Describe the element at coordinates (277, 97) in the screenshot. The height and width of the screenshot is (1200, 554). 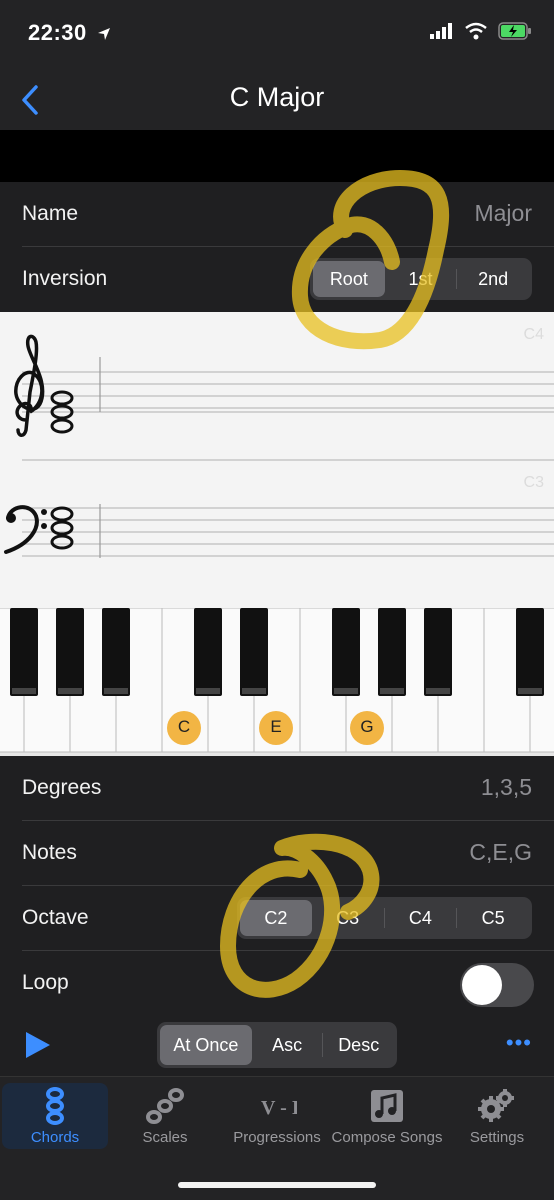
I see `page-title: C Major` at that location.